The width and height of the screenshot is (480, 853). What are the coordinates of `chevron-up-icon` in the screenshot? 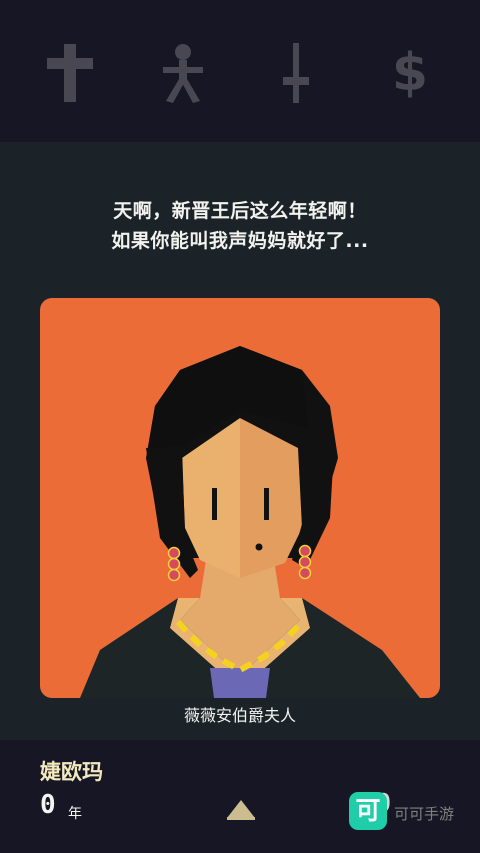 It's located at (241, 809).